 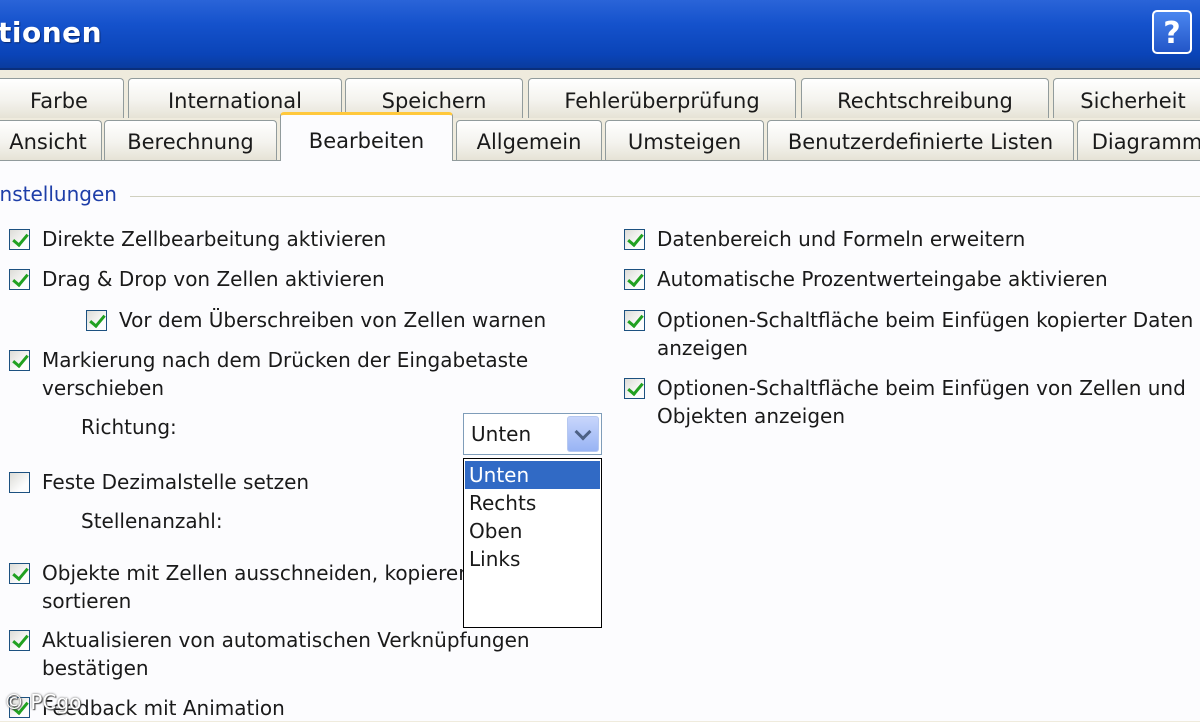 What do you see at coordinates (214, 239) in the screenshot?
I see `direct-edit-label: Direkte Zellbearbeitung aktivieren` at bounding box center [214, 239].